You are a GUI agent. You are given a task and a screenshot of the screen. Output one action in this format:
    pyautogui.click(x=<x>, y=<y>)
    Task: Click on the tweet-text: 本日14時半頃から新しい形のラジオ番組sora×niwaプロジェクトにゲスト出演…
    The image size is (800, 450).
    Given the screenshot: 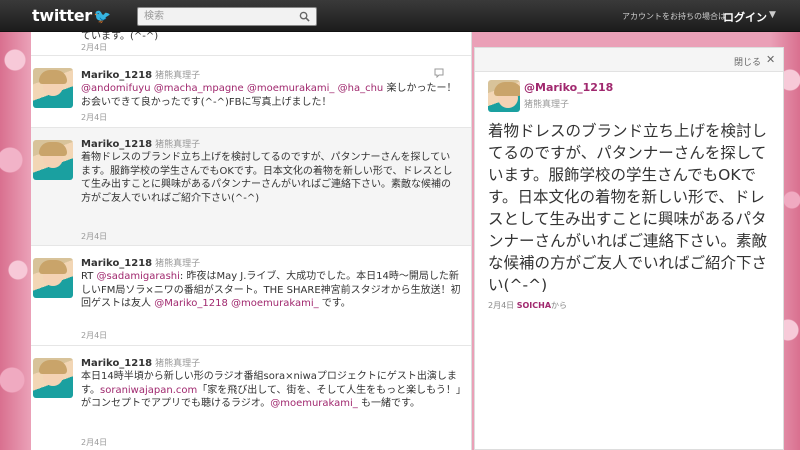 What is the action you would take?
    pyautogui.click(x=271, y=390)
    